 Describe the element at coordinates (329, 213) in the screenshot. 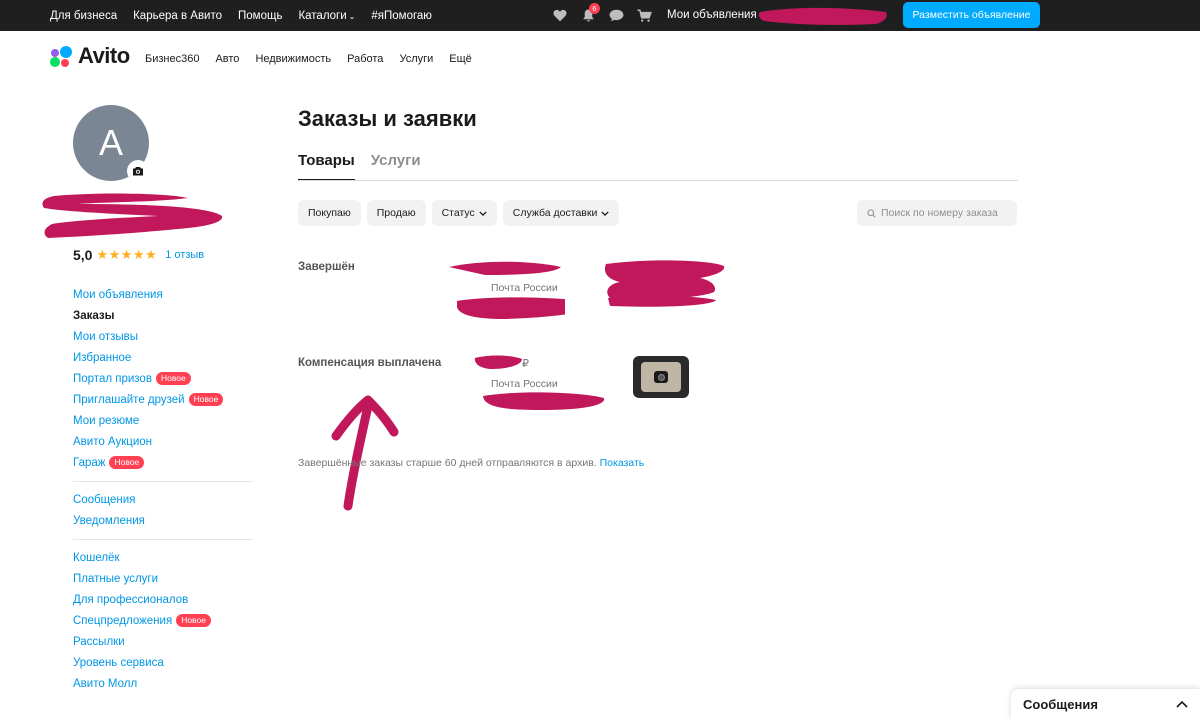

I see `filter-buying: Покупаю` at that location.